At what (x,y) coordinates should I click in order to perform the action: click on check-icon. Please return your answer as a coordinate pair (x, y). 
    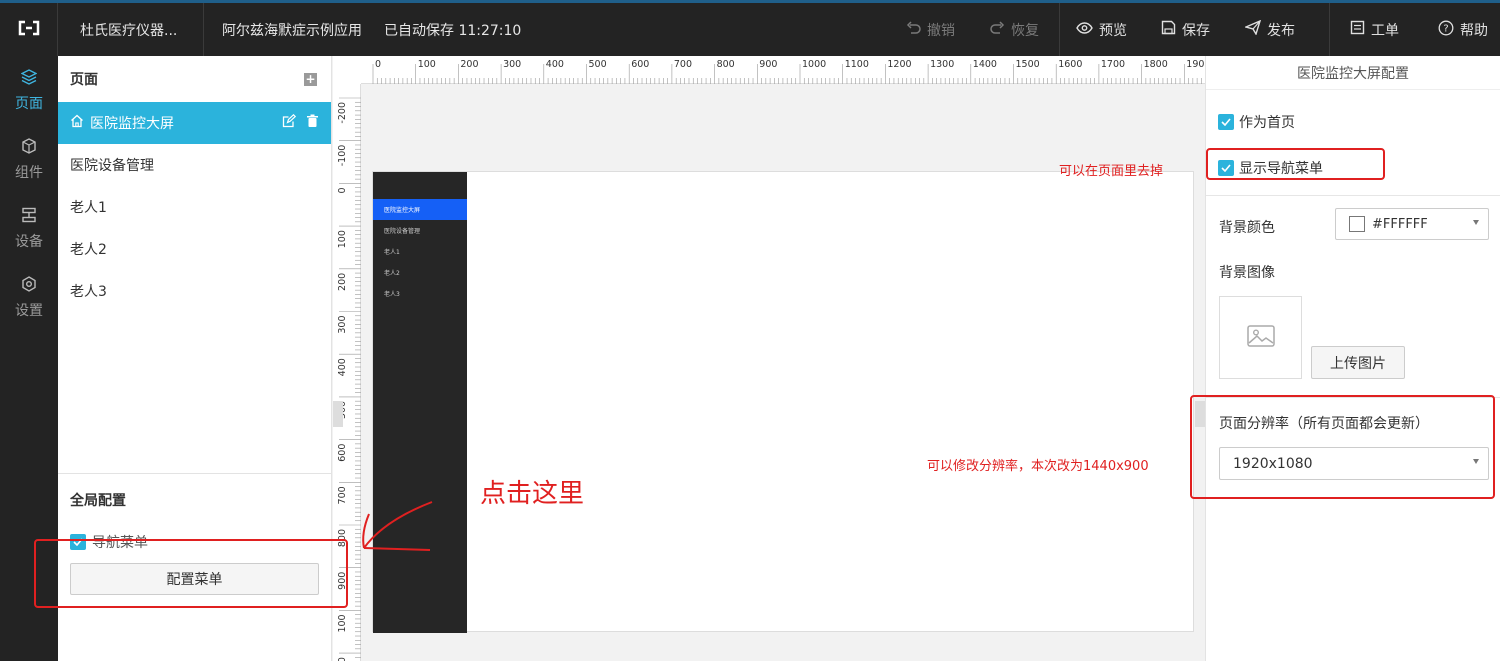
    Looking at the image, I should click on (1226, 122).